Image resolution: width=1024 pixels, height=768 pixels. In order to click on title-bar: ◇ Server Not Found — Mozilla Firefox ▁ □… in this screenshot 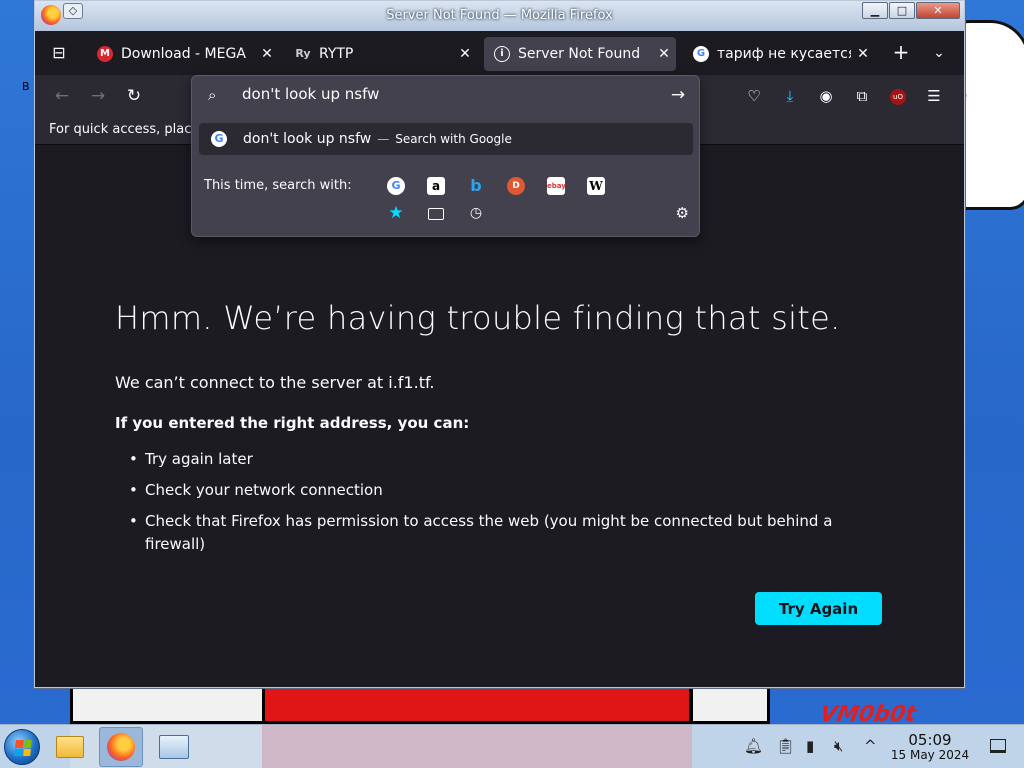, I will do `click(499, 16)`.